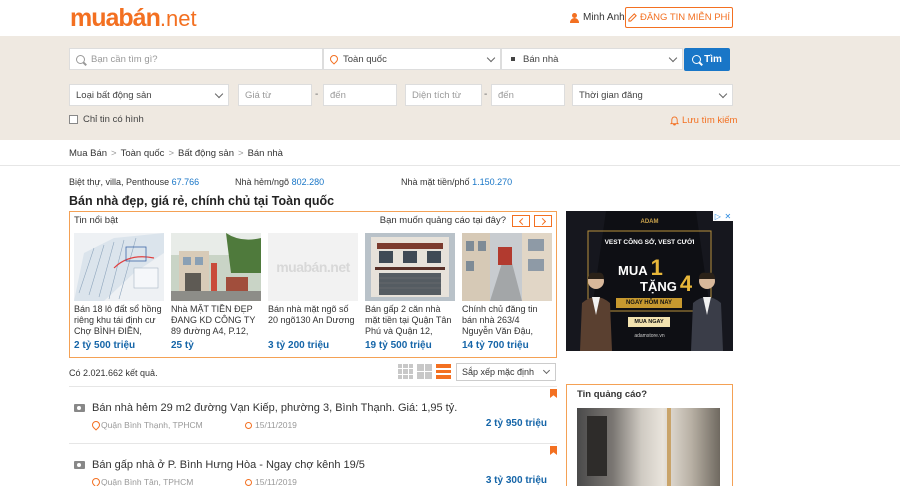 The image size is (900, 486). I want to click on property-type-select: Loại bất động sản, so click(149, 95).